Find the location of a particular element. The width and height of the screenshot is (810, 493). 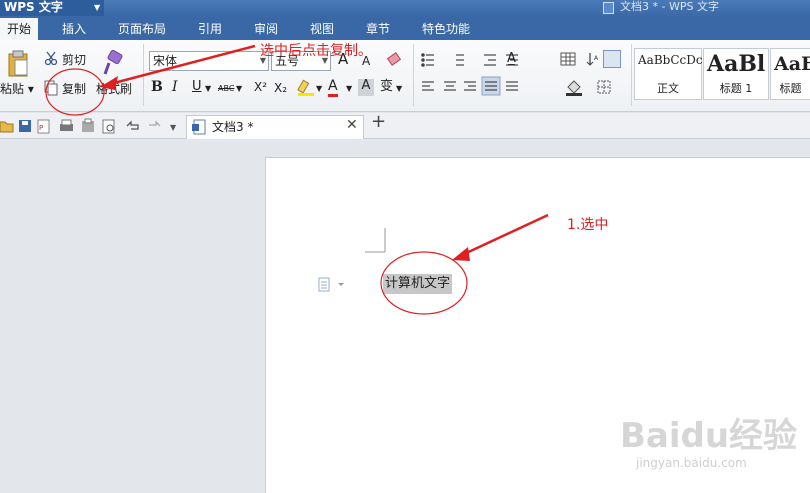

annotation-step-1: 1.选中 is located at coordinates (588, 225).